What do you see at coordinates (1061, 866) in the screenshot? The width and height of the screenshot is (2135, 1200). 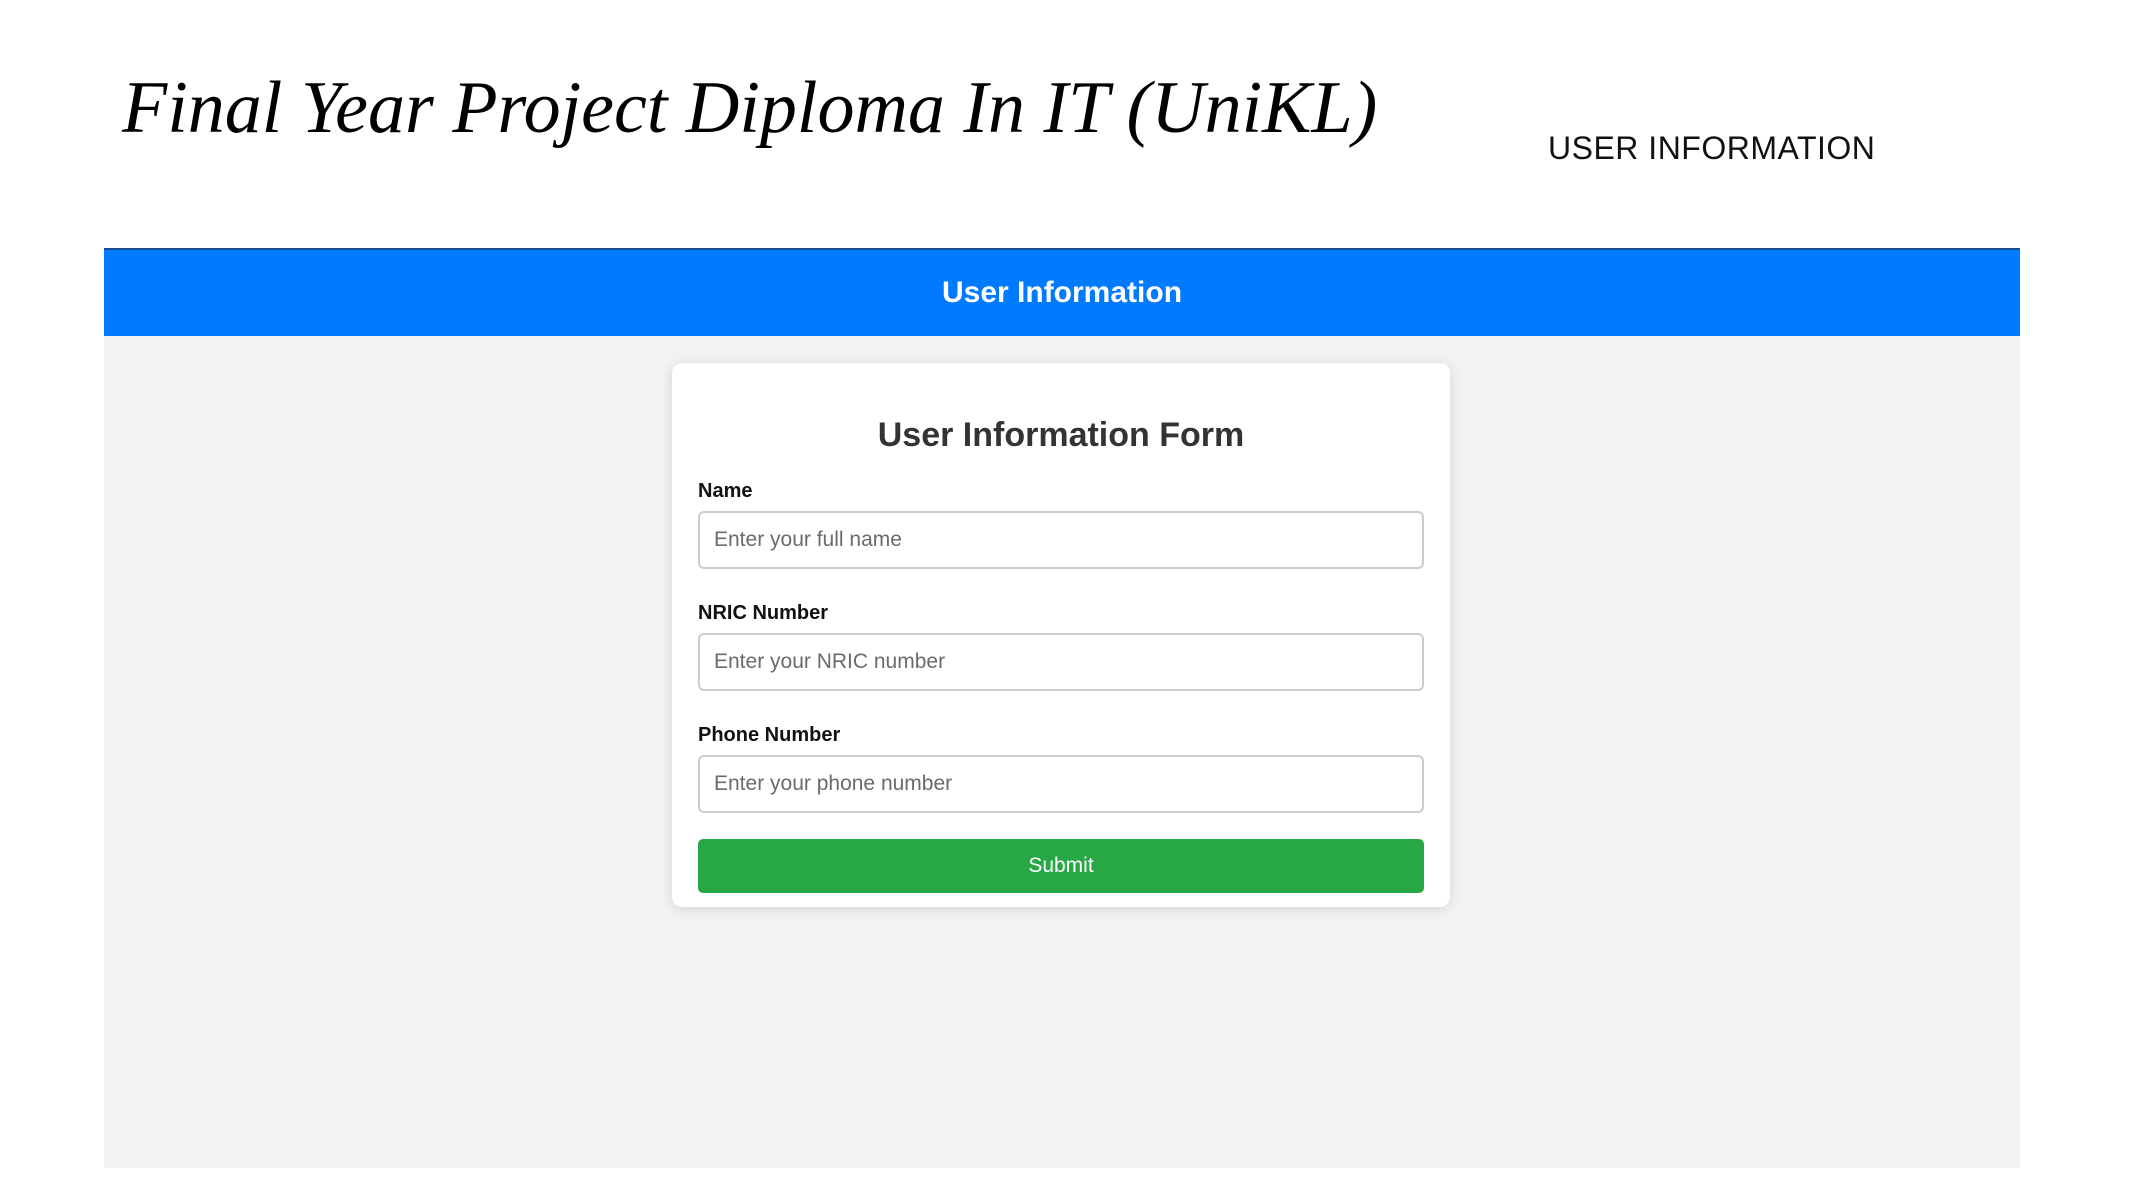 I see `submit-button: Submit` at bounding box center [1061, 866].